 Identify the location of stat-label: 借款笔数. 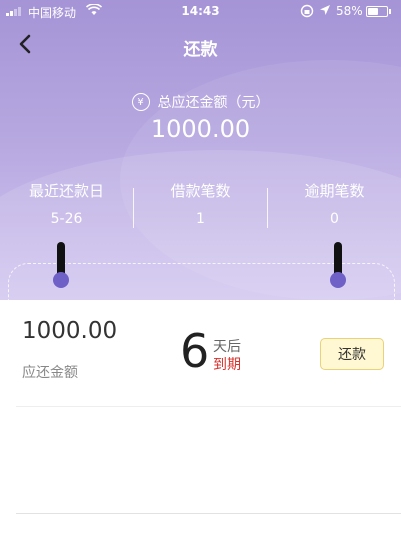
(200, 191).